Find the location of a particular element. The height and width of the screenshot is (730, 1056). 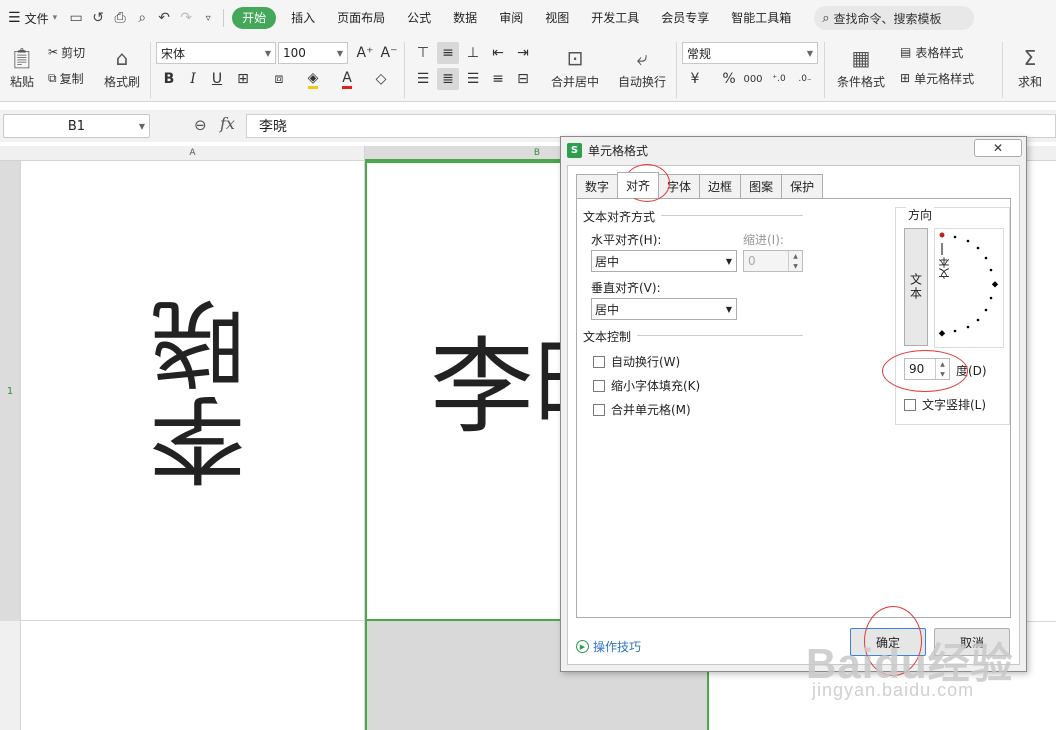

thousands-separator-icon: 000 is located at coordinates (753, 79).